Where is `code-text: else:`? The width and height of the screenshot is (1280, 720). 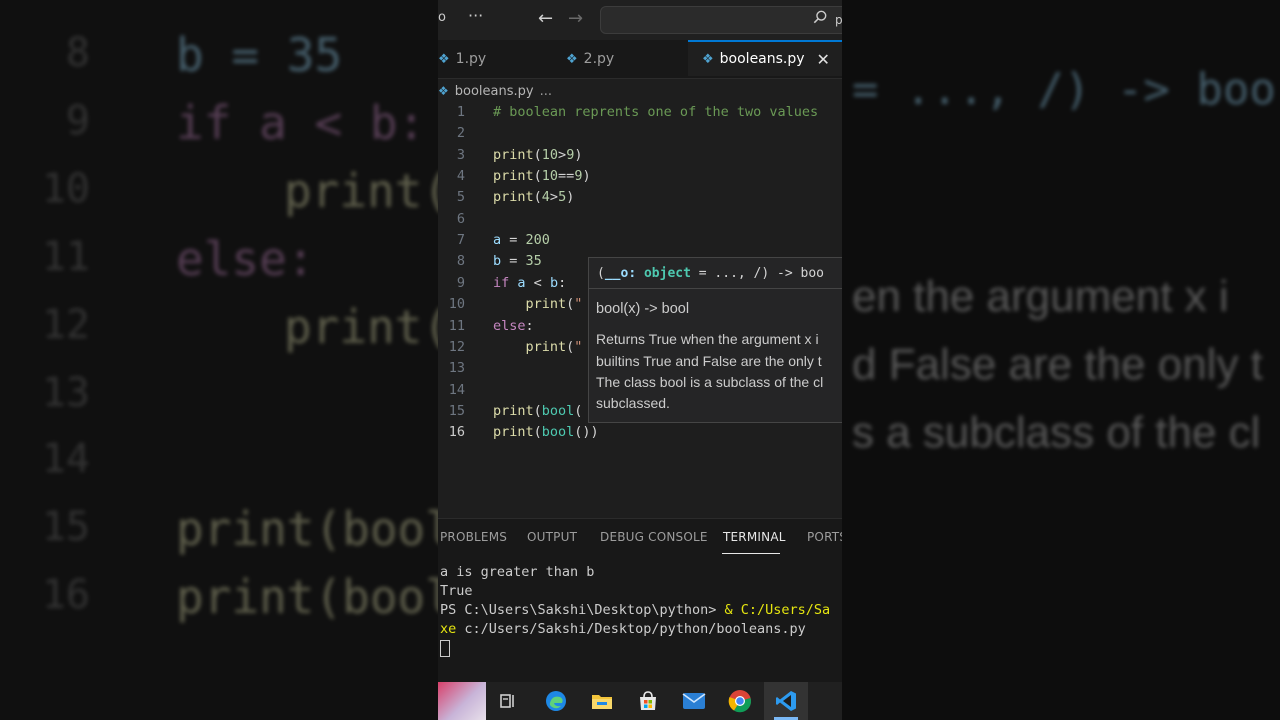
code-text: else: is located at coordinates (513, 326).